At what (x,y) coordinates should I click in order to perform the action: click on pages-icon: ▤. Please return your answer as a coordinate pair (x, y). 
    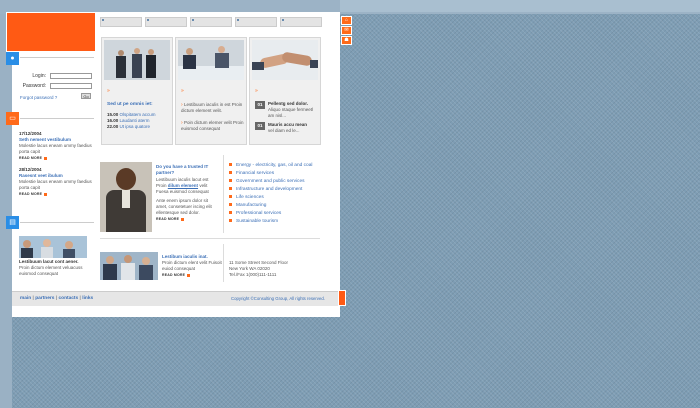
    Looking at the image, I should click on (12, 222).